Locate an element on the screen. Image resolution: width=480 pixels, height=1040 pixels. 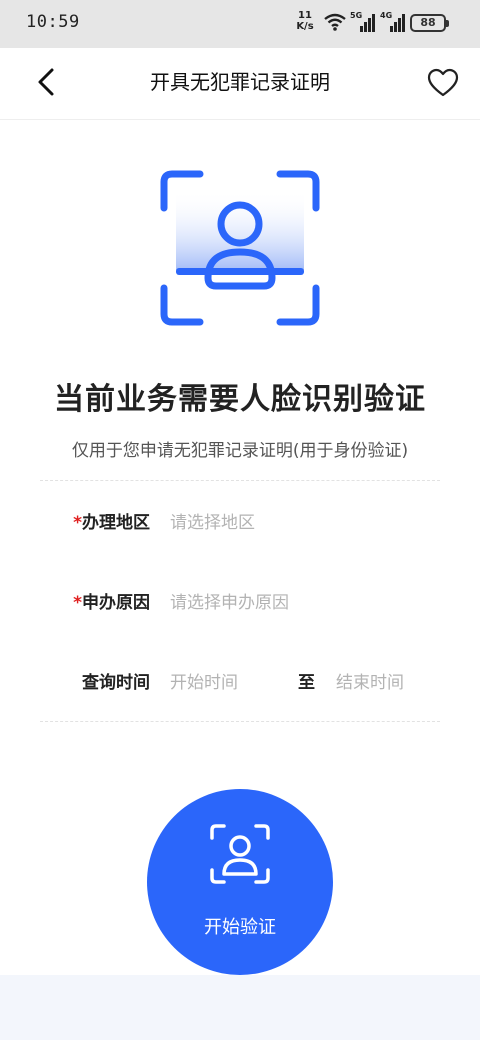
reason-select: 请选择申办原因 is located at coordinates (229, 600).